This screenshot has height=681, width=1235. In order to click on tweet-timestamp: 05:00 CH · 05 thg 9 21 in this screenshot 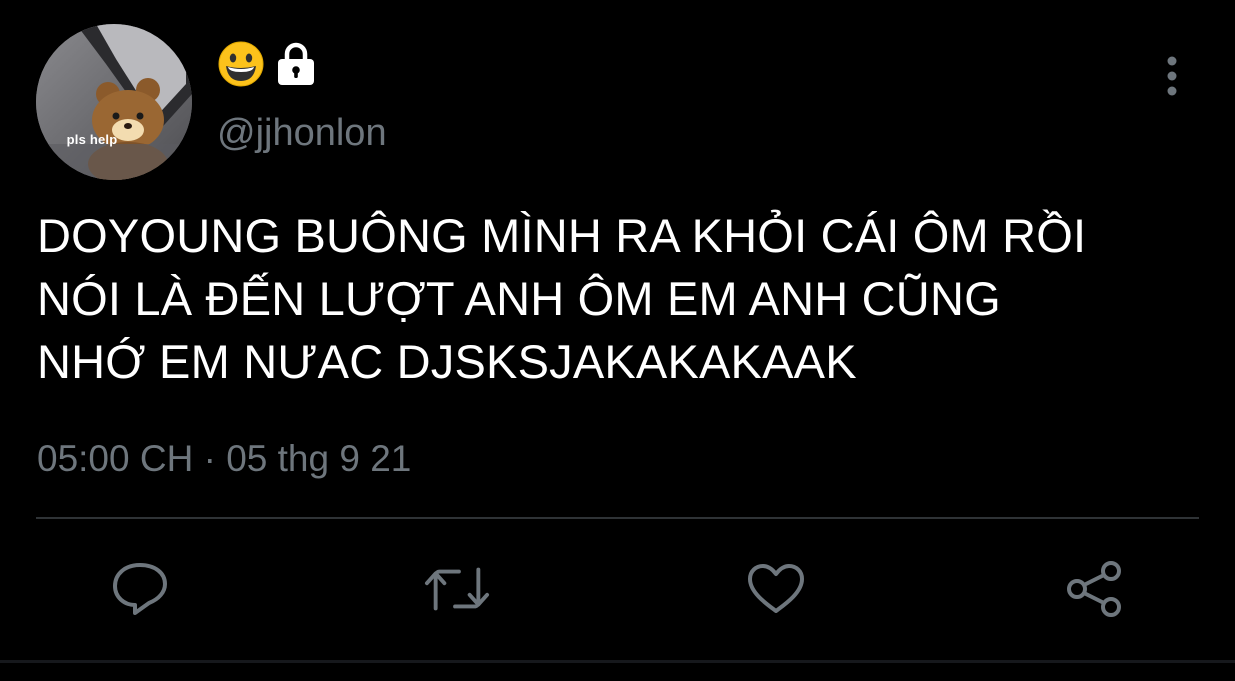, I will do `click(224, 459)`.